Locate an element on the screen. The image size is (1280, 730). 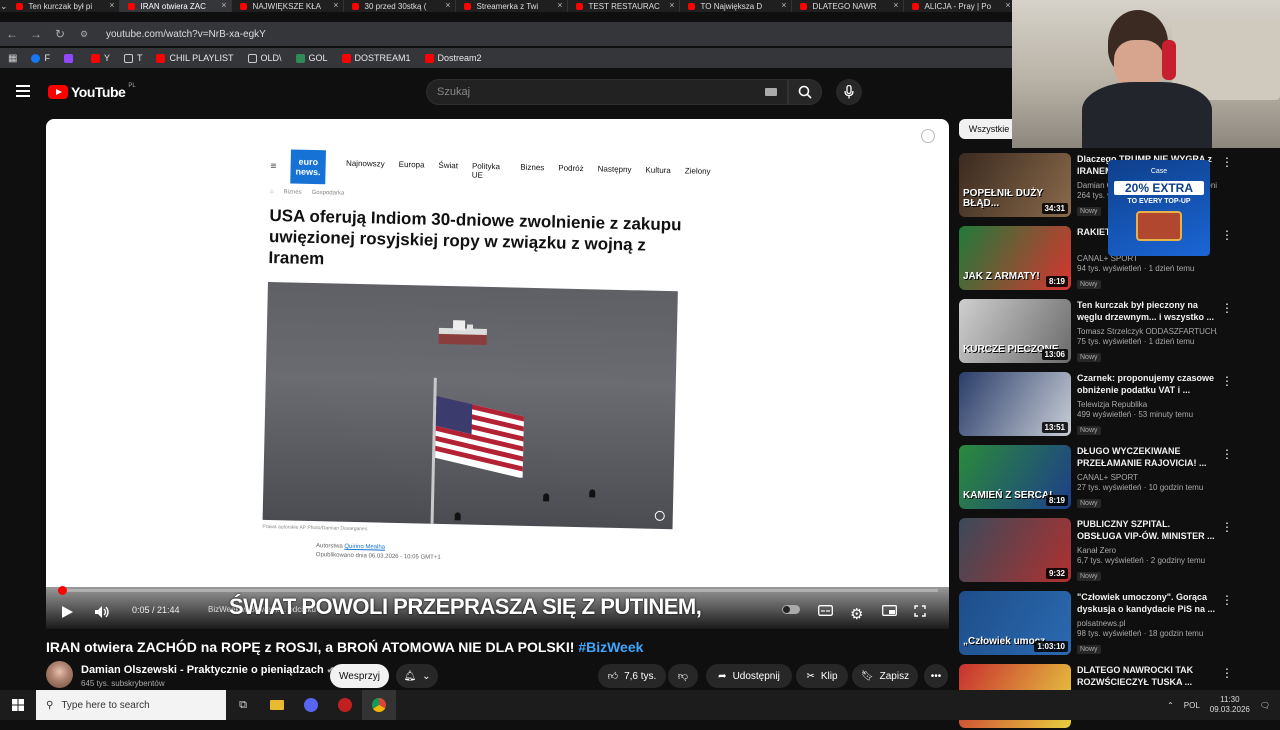
clock: 11:30 09.03.2026 is located at coordinates (1230, 705).